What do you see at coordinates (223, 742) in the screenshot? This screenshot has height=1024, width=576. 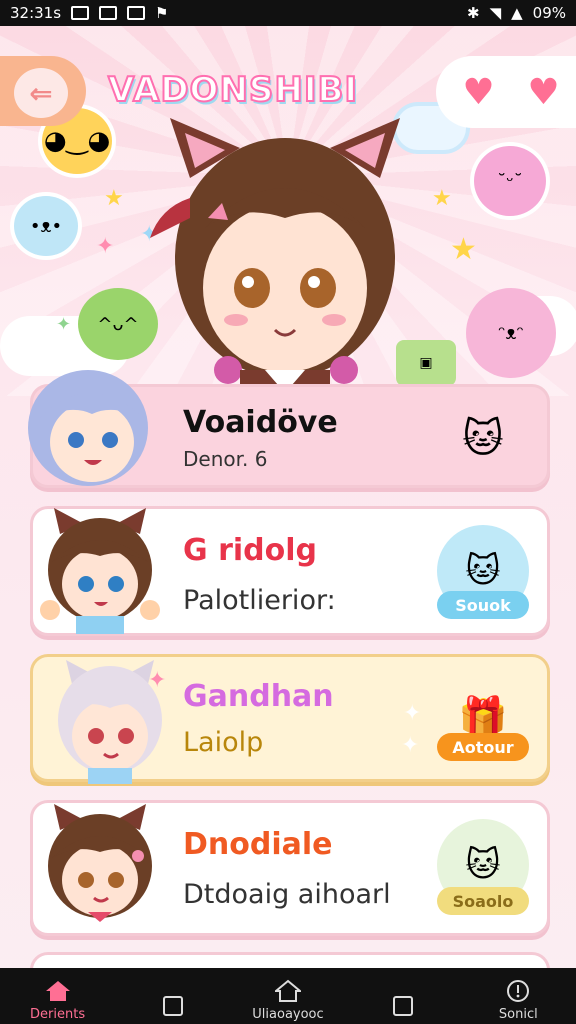 I see `item-subtitle: Laiolp` at bounding box center [223, 742].